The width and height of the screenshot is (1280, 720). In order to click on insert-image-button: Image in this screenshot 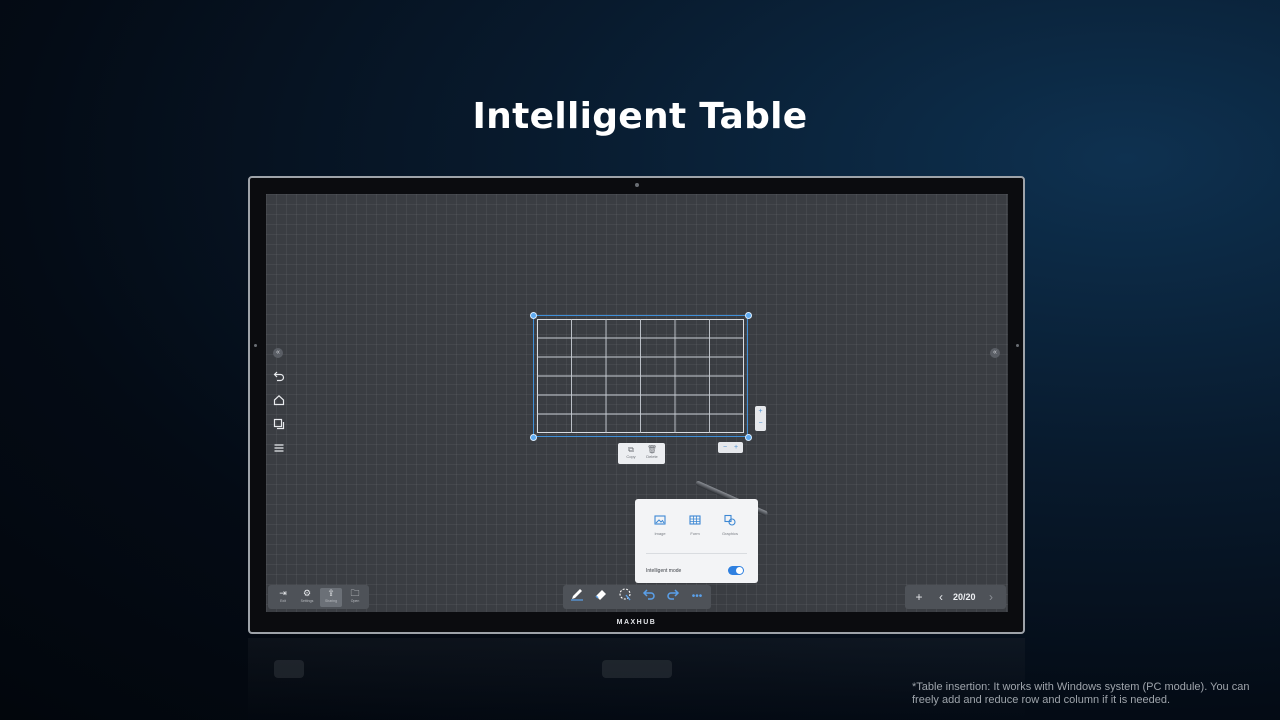, I will do `click(660, 525)`.